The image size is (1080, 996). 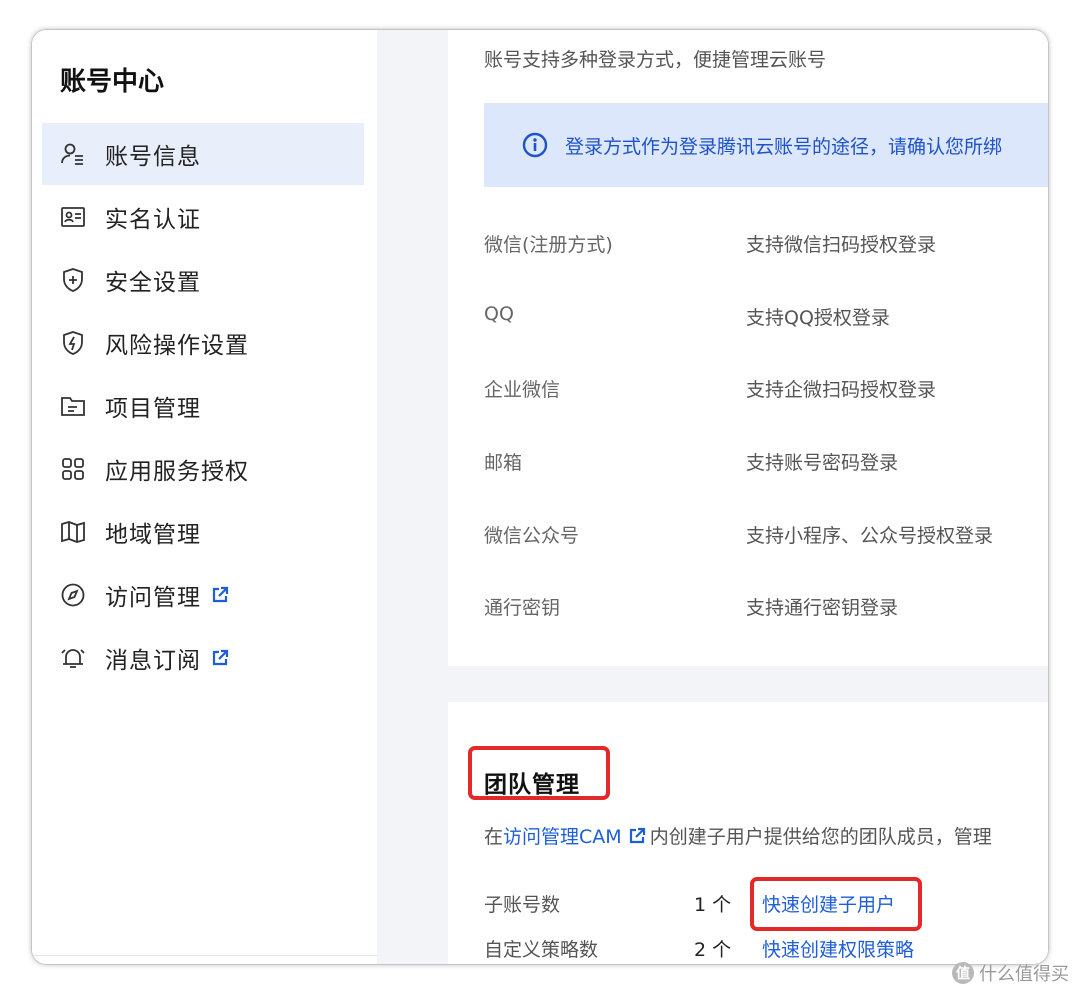 What do you see at coordinates (73, 280) in the screenshot?
I see `shield-plus-icon` at bounding box center [73, 280].